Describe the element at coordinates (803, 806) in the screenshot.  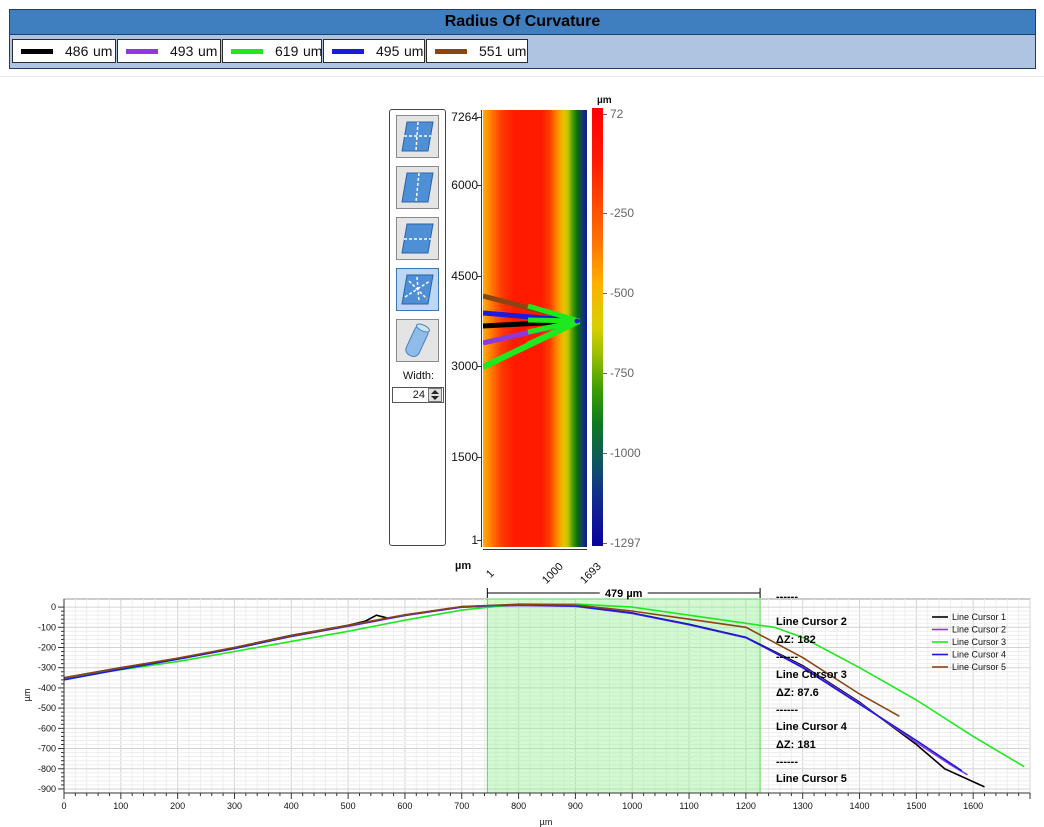
I see `x-tick-label: 1300` at that location.